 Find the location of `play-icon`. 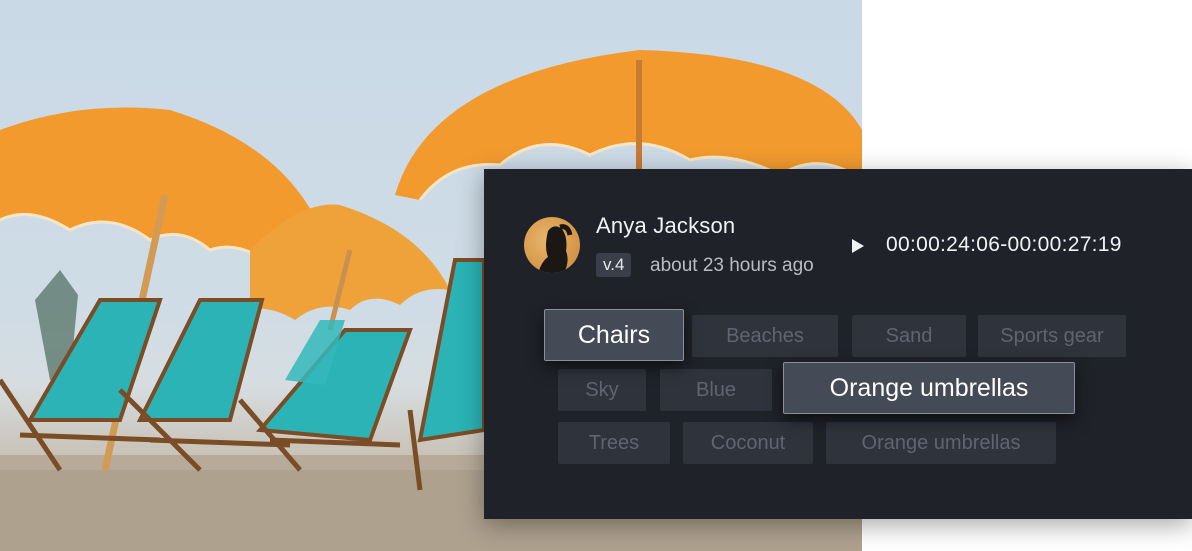

play-icon is located at coordinates (858, 246).